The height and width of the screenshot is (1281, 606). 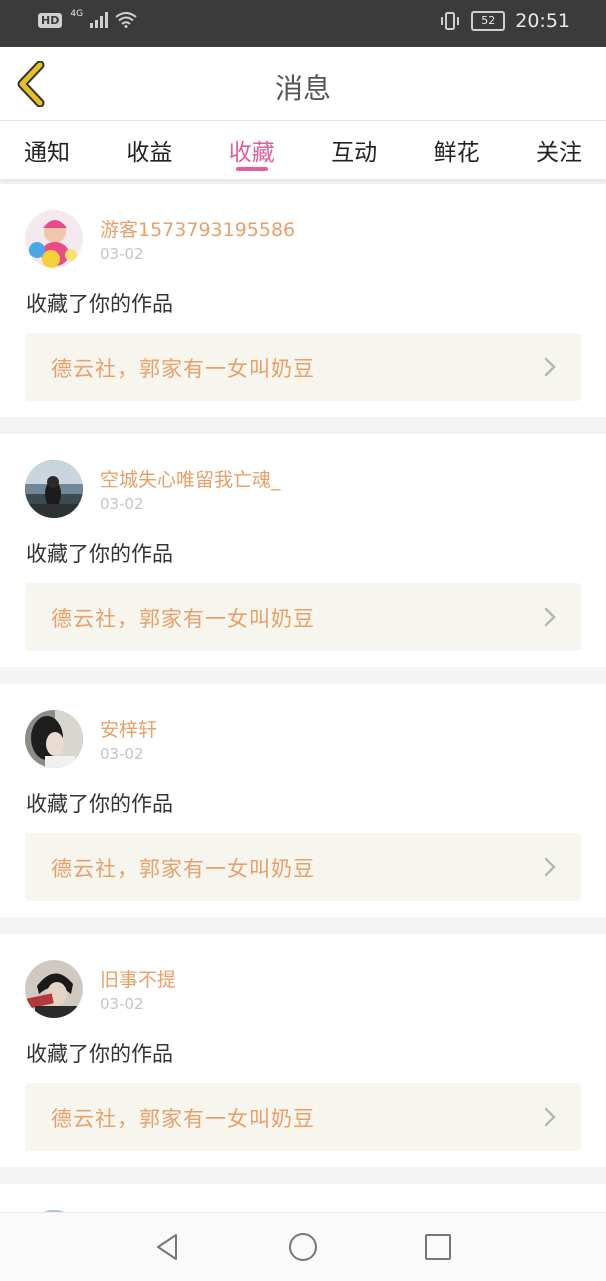 I want to click on system-nav-bar, so click(x=303, y=1246).